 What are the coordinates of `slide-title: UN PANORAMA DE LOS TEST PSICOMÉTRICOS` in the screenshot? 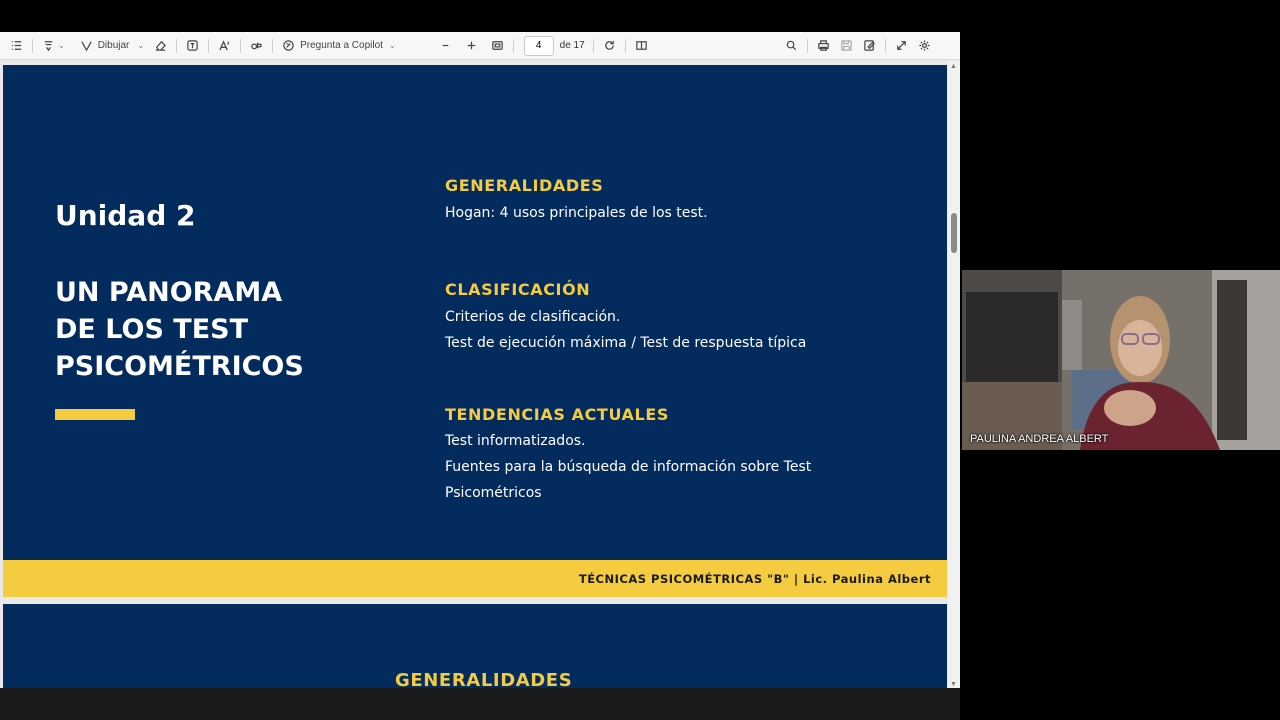 It's located at (215, 329).